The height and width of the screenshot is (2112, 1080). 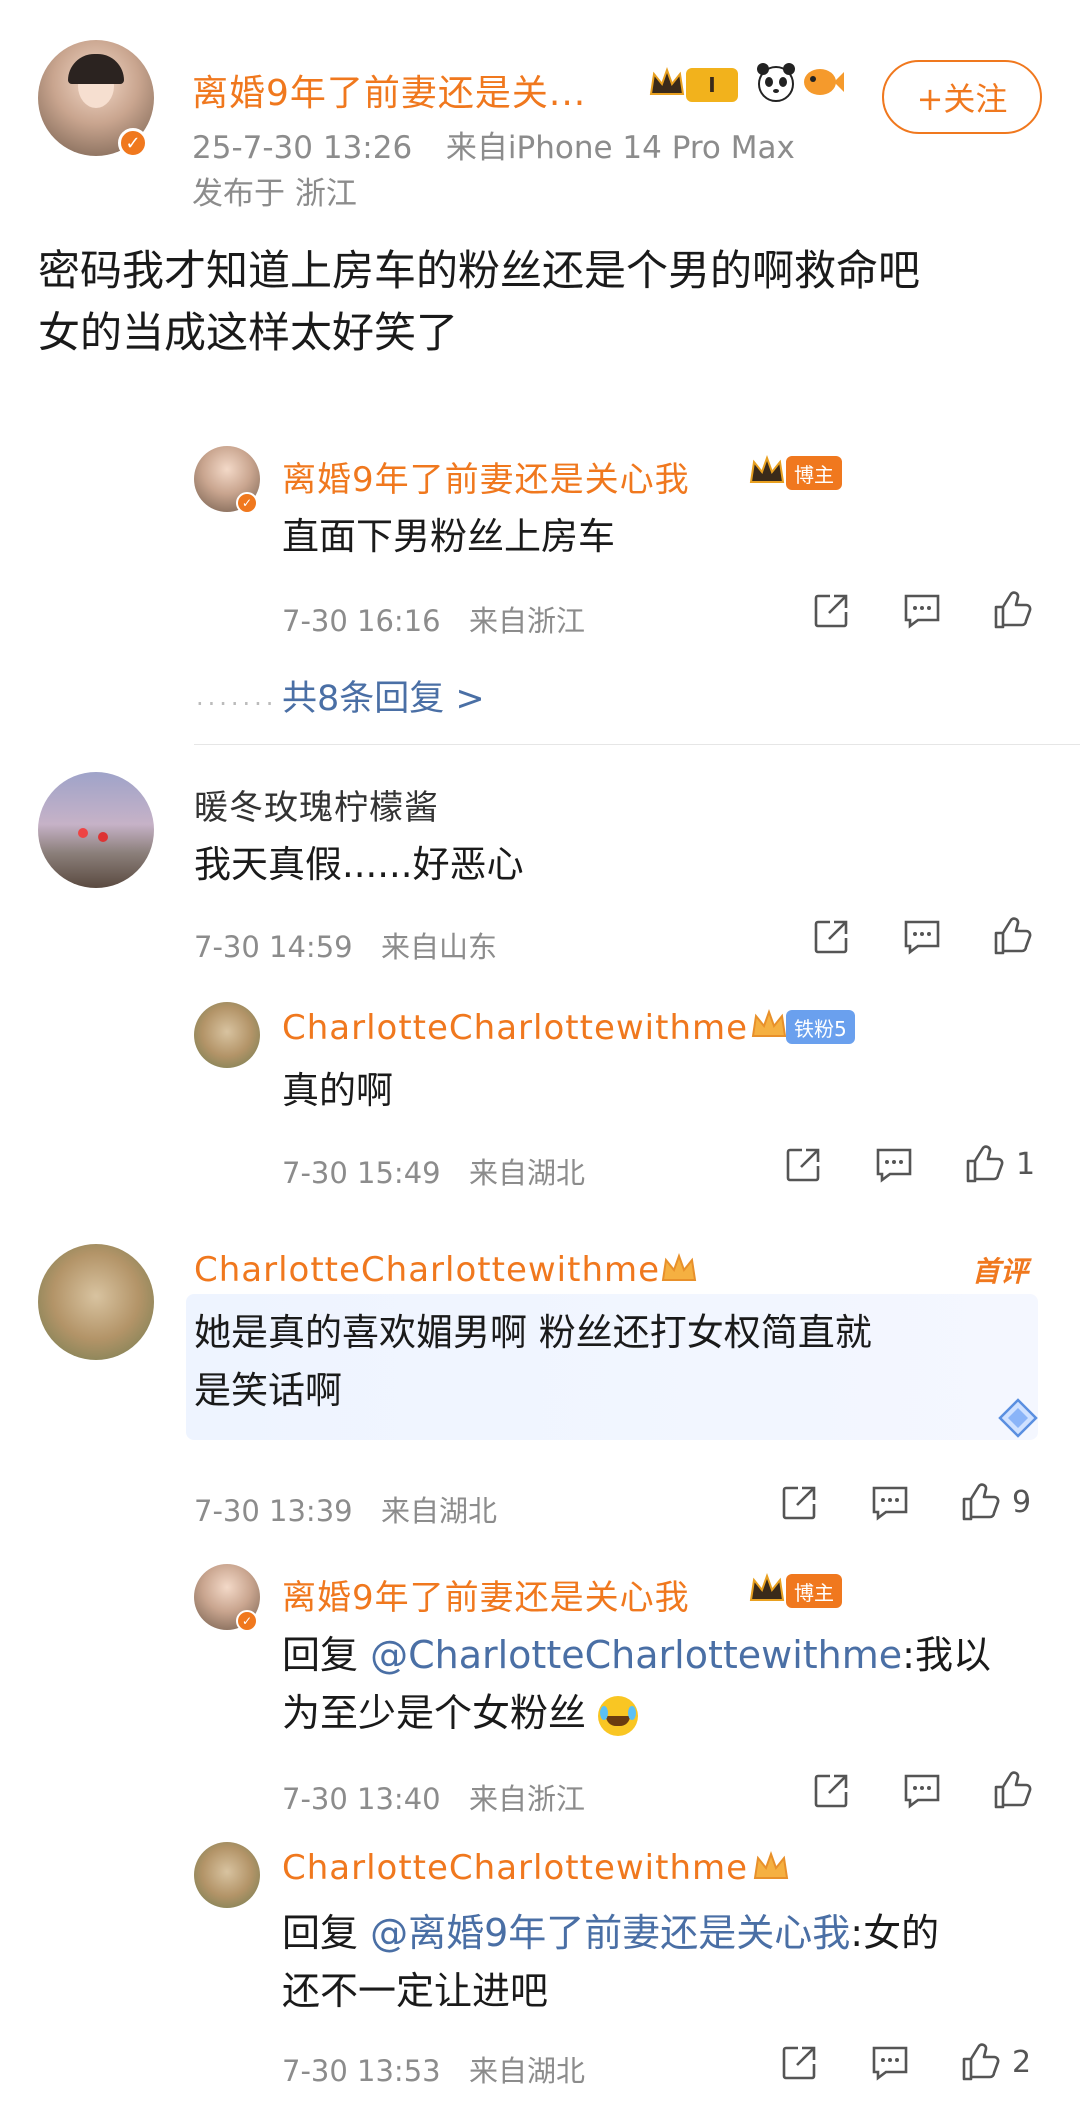 I want to click on more-replies-link: 共8条回复 >, so click(x=383, y=695).